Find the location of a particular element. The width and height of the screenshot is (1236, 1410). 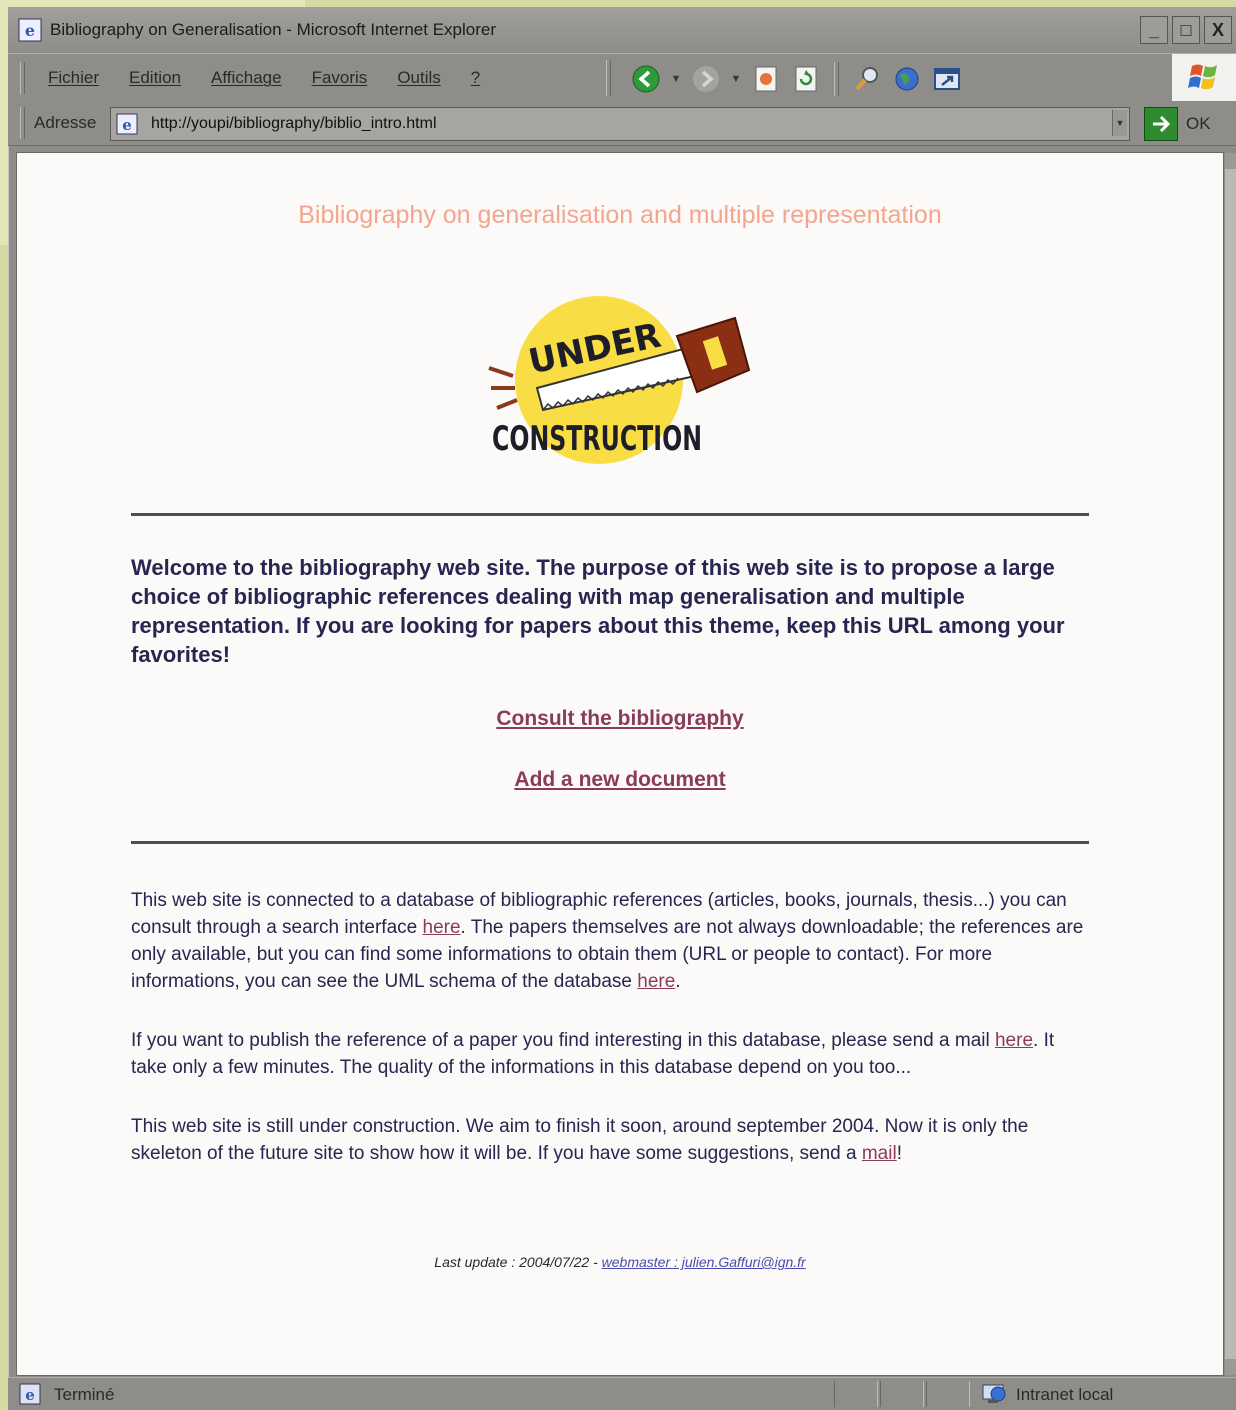

window-controls: _ □ X is located at coordinates (1186, 30).